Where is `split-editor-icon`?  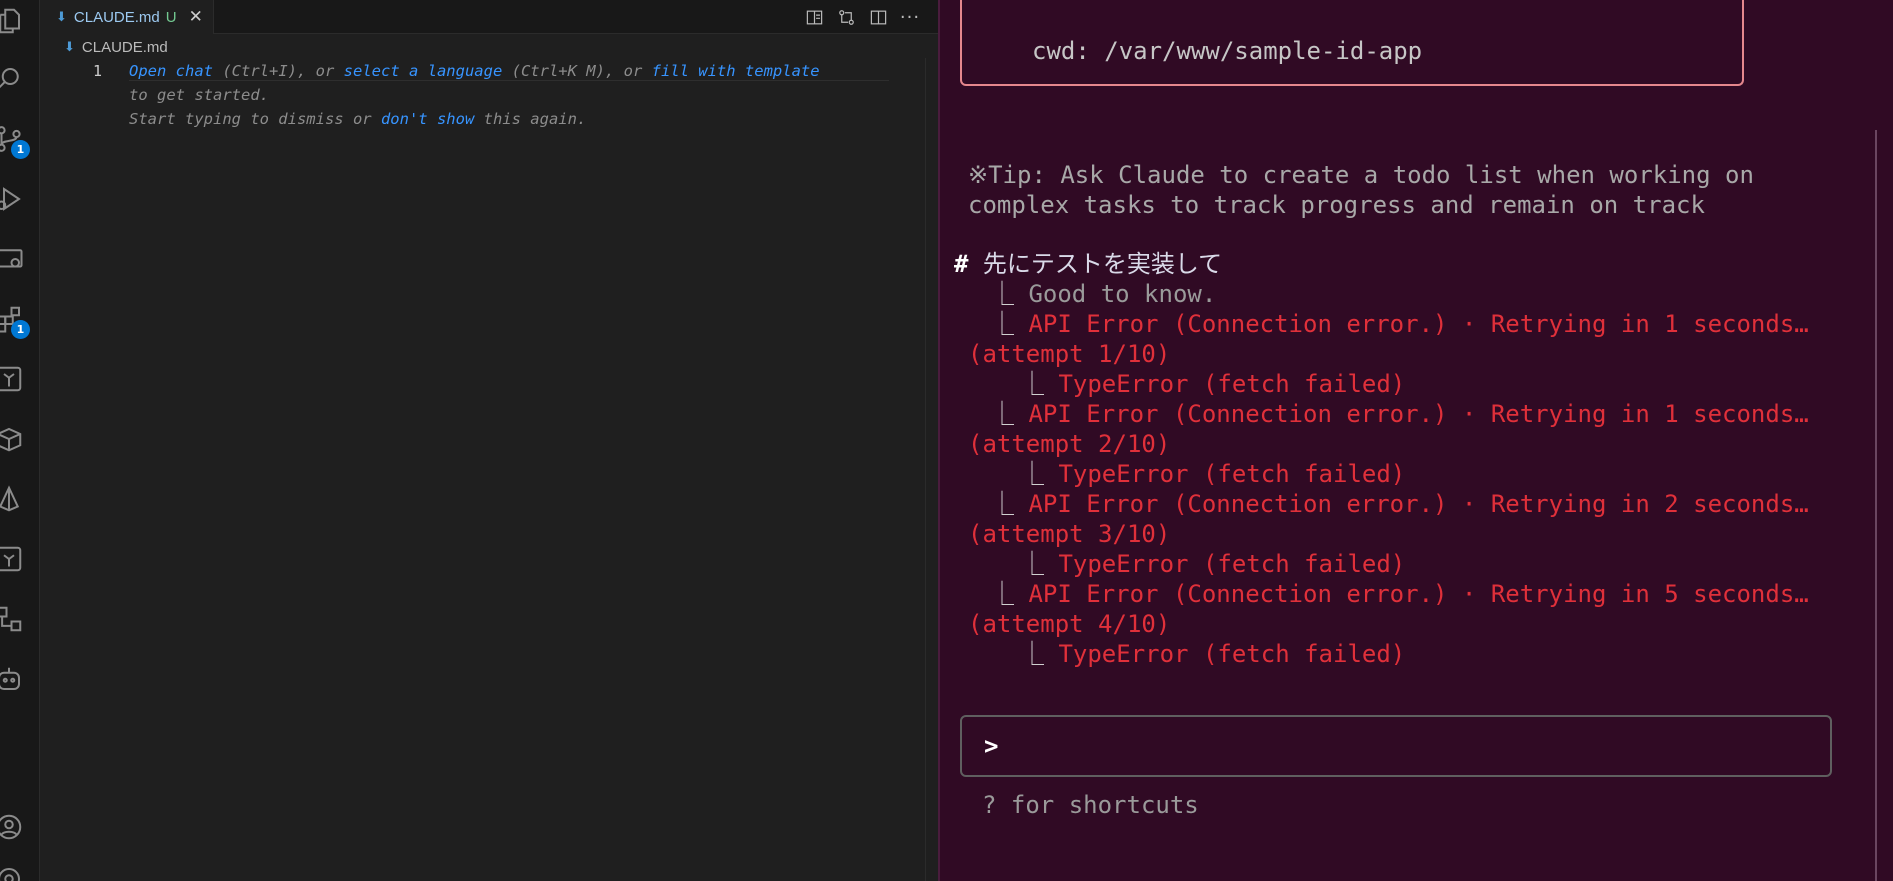 split-editor-icon is located at coordinates (878, 17).